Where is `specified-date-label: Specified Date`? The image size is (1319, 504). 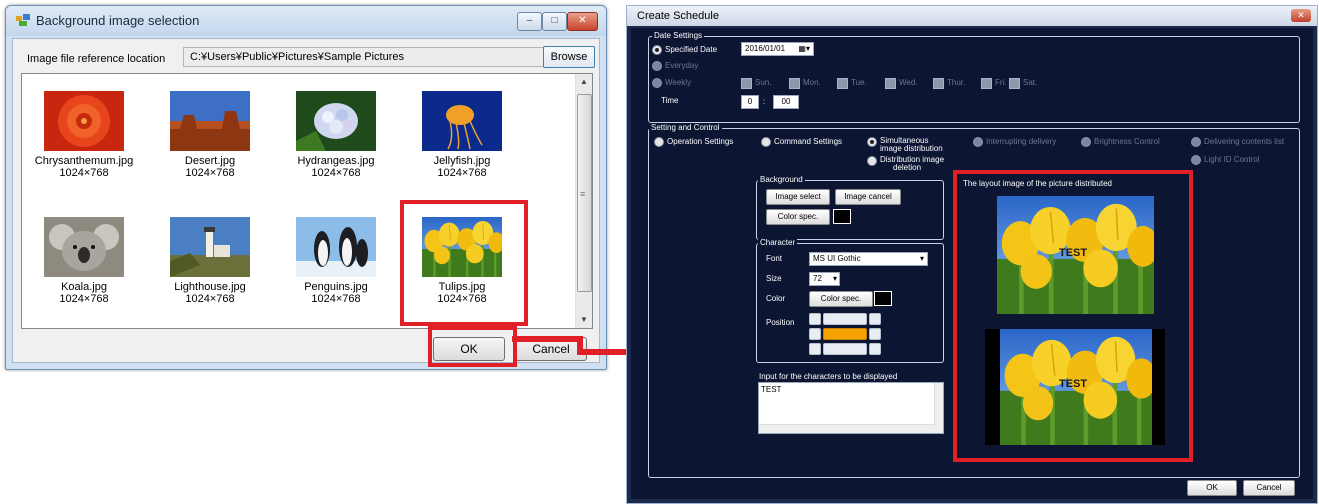 specified-date-label: Specified Date is located at coordinates (691, 49).